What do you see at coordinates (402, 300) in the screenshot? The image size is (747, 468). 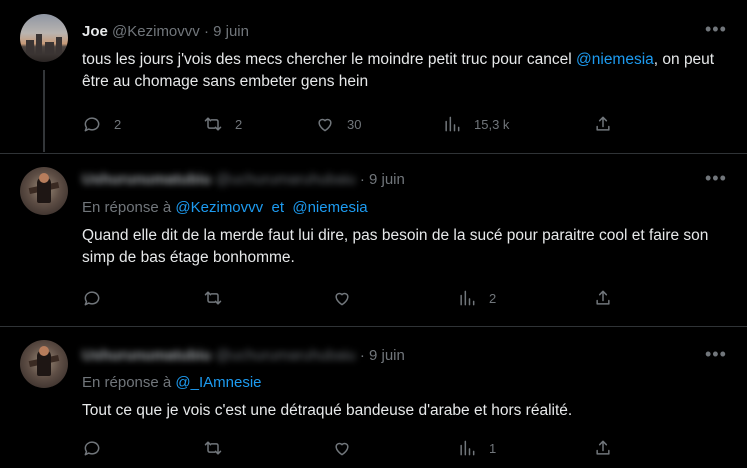 I see `action-bar: 2` at bounding box center [402, 300].